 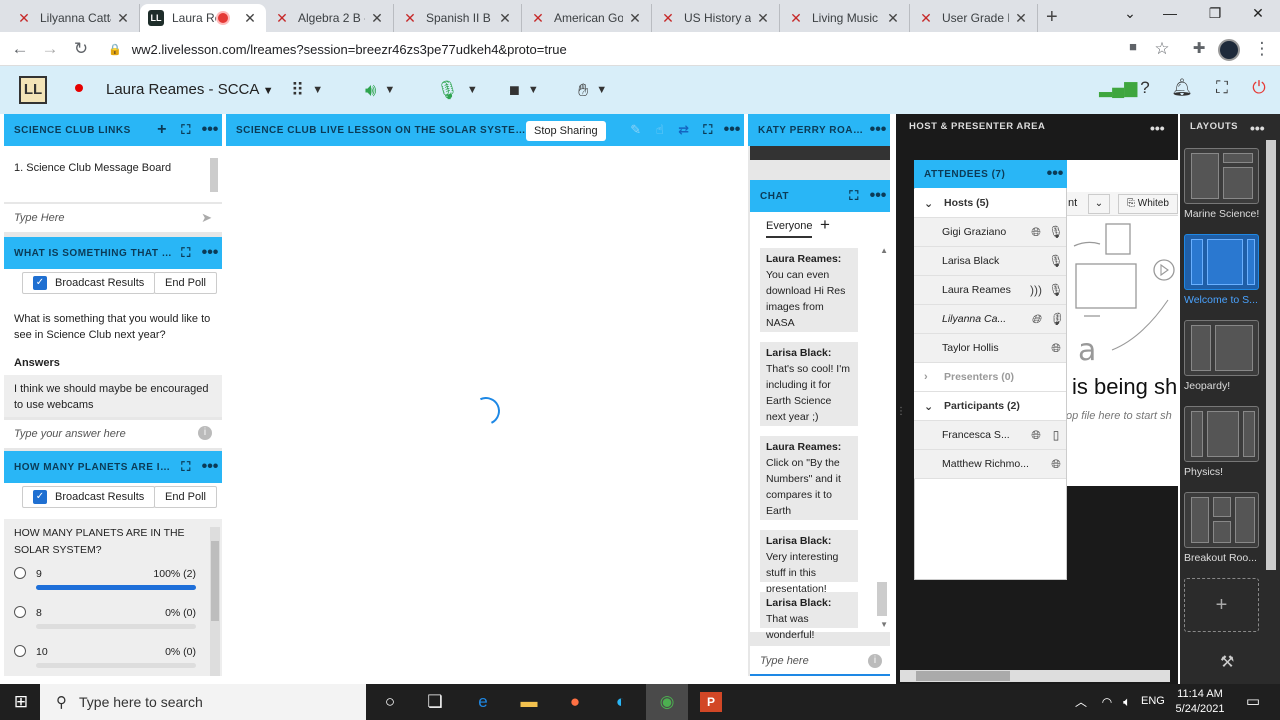 What do you see at coordinates (990, 406) in the screenshot?
I see `participants-group-header: ⌄ Participants (2)` at bounding box center [990, 406].